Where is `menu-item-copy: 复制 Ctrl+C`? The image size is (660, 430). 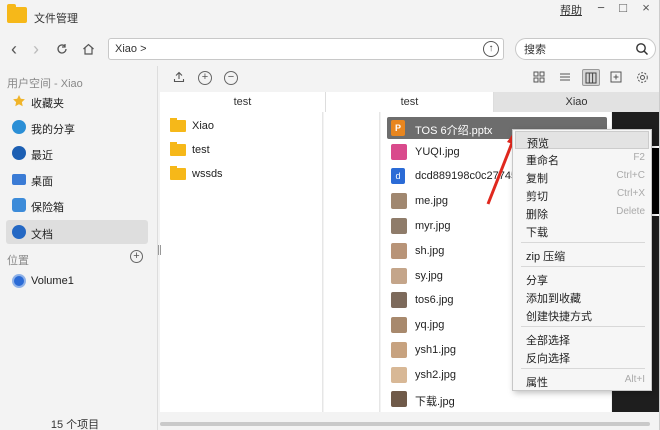
menu-item-copy: 复制 Ctrl+C is located at coordinates (582, 176).